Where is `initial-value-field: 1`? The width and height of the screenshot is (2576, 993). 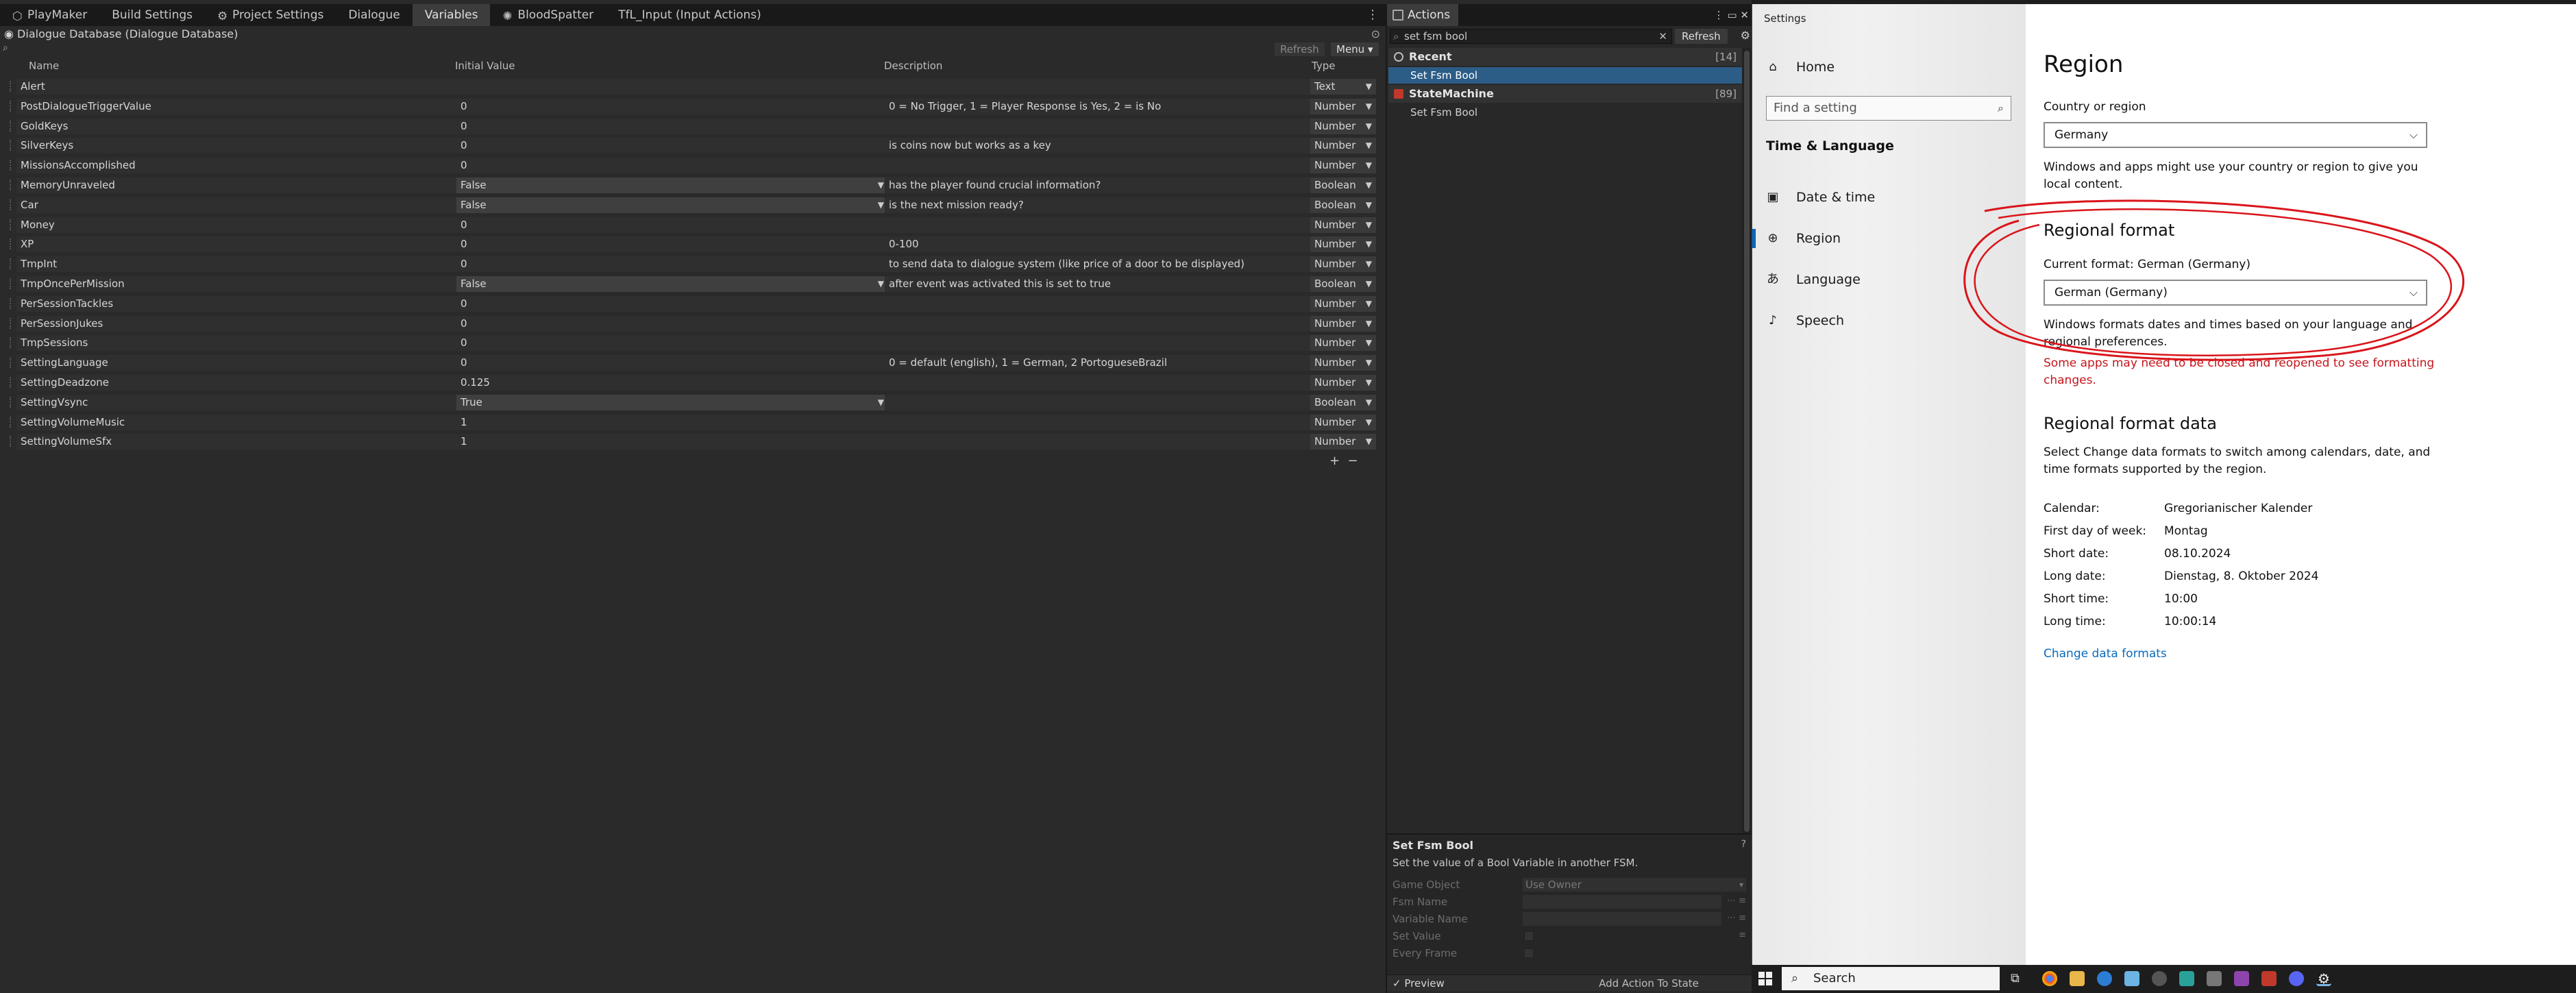 initial-value-field: 1 is located at coordinates (672, 442).